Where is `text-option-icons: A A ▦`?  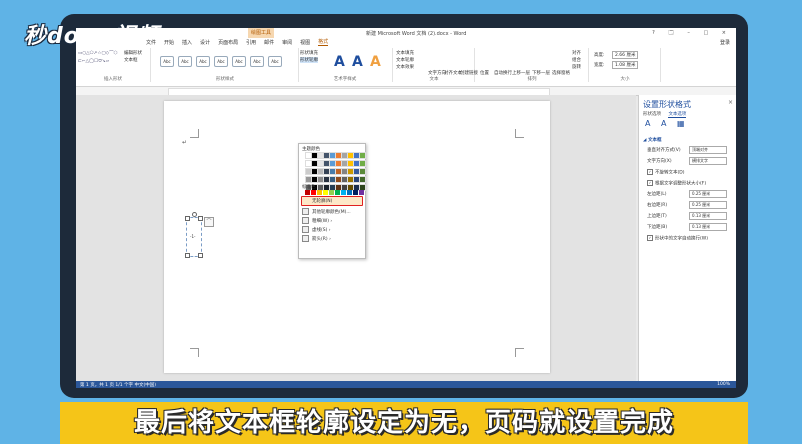
text-option-icons: A A ▦ is located at coordinates (667, 123).